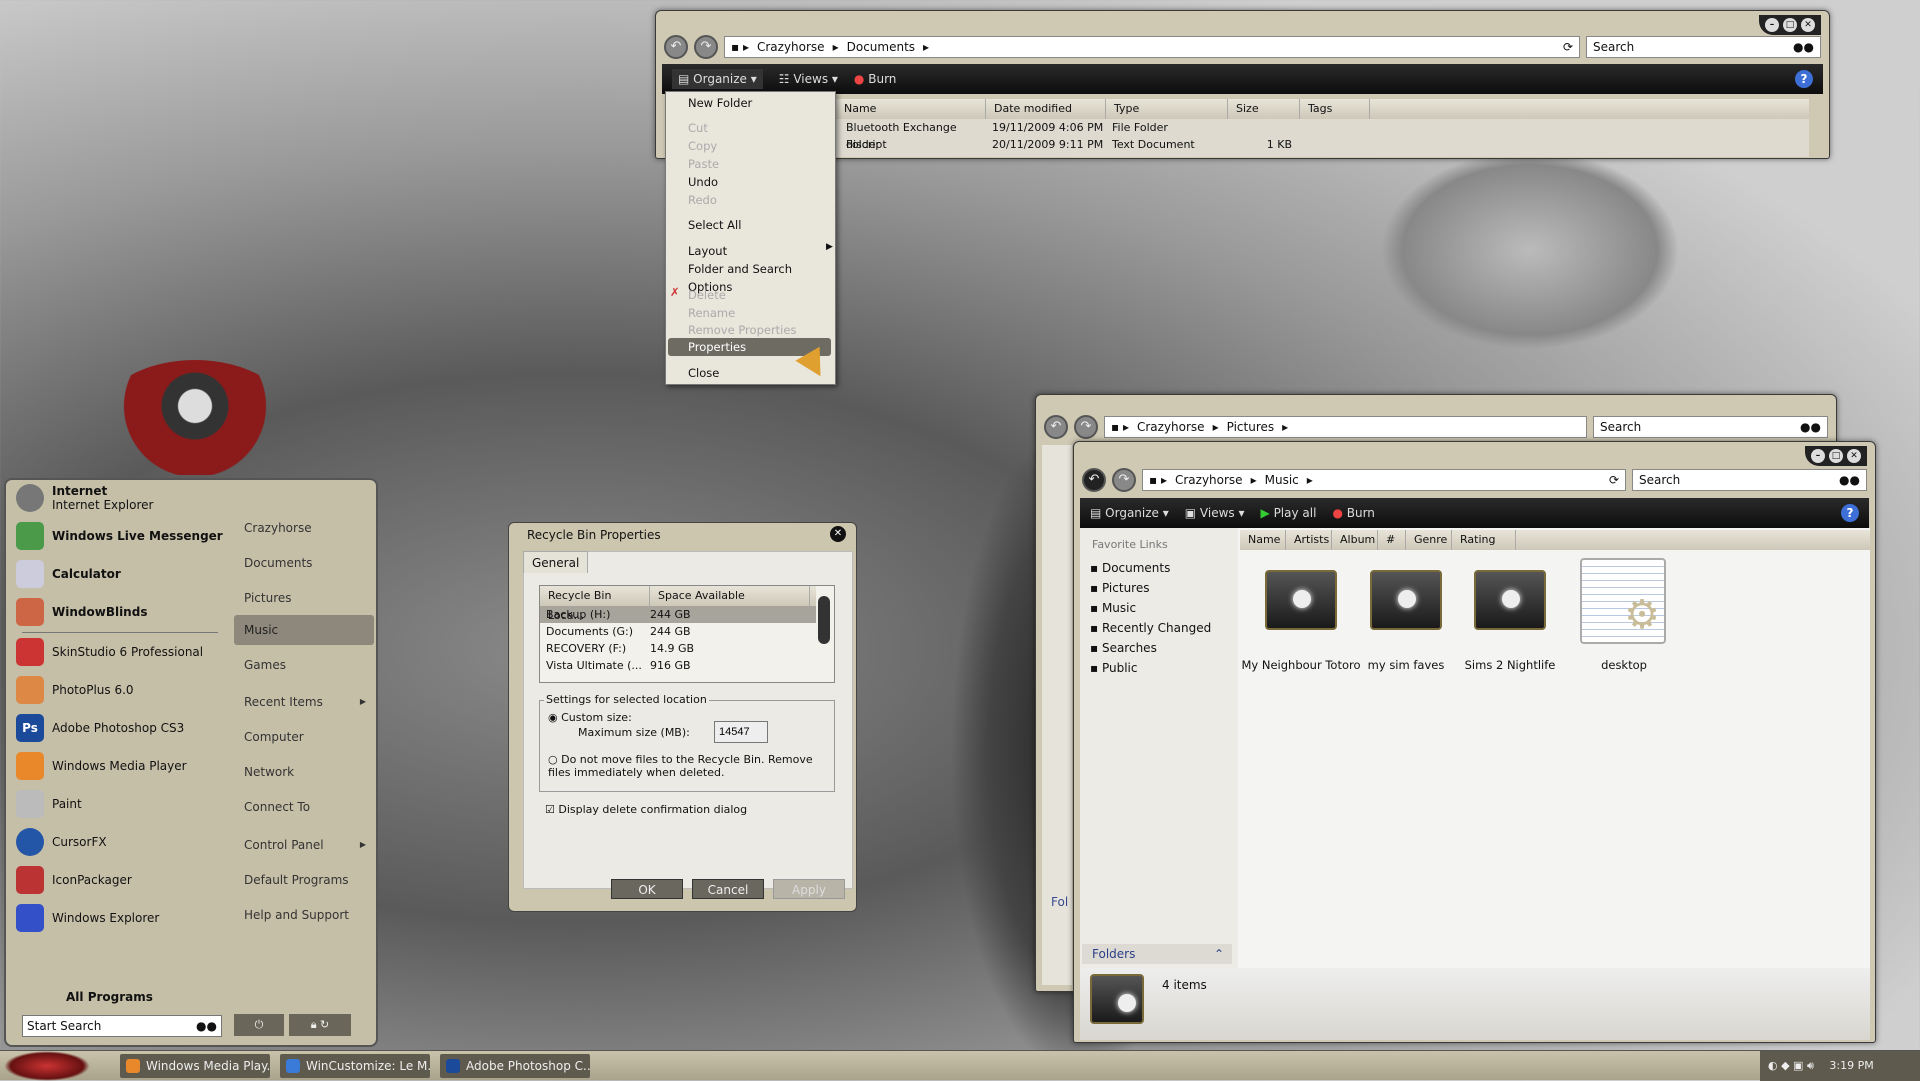 This screenshot has height=1081, width=1920. I want to click on column-genre: Genre, so click(1429, 540).